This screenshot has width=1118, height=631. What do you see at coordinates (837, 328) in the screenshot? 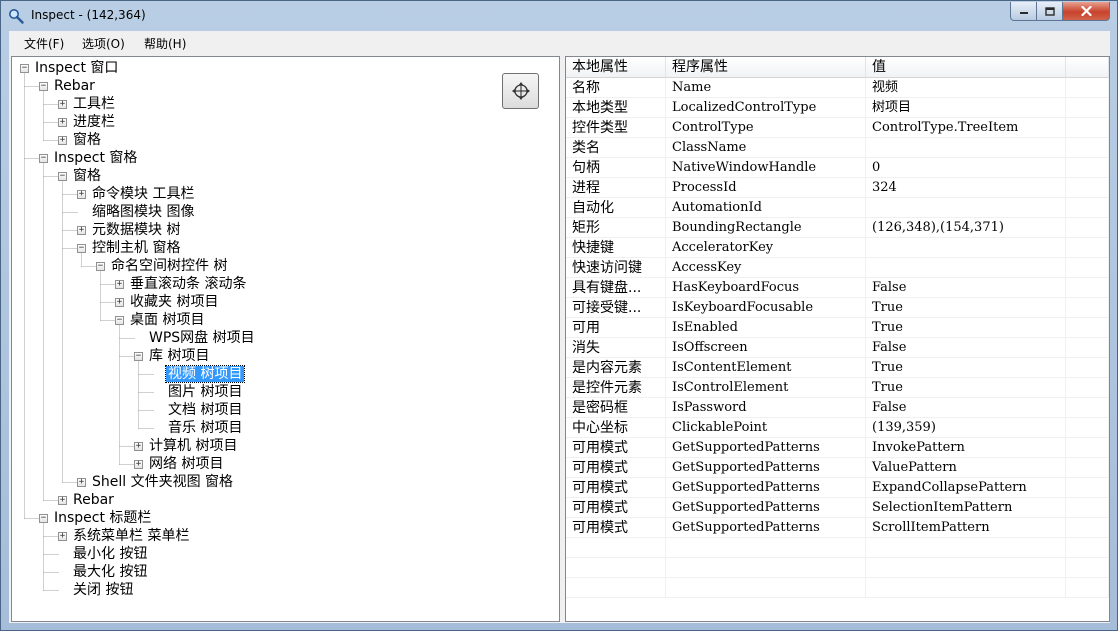
I see `property-row: 可用 IsEnabled True` at bounding box center [837, 328].